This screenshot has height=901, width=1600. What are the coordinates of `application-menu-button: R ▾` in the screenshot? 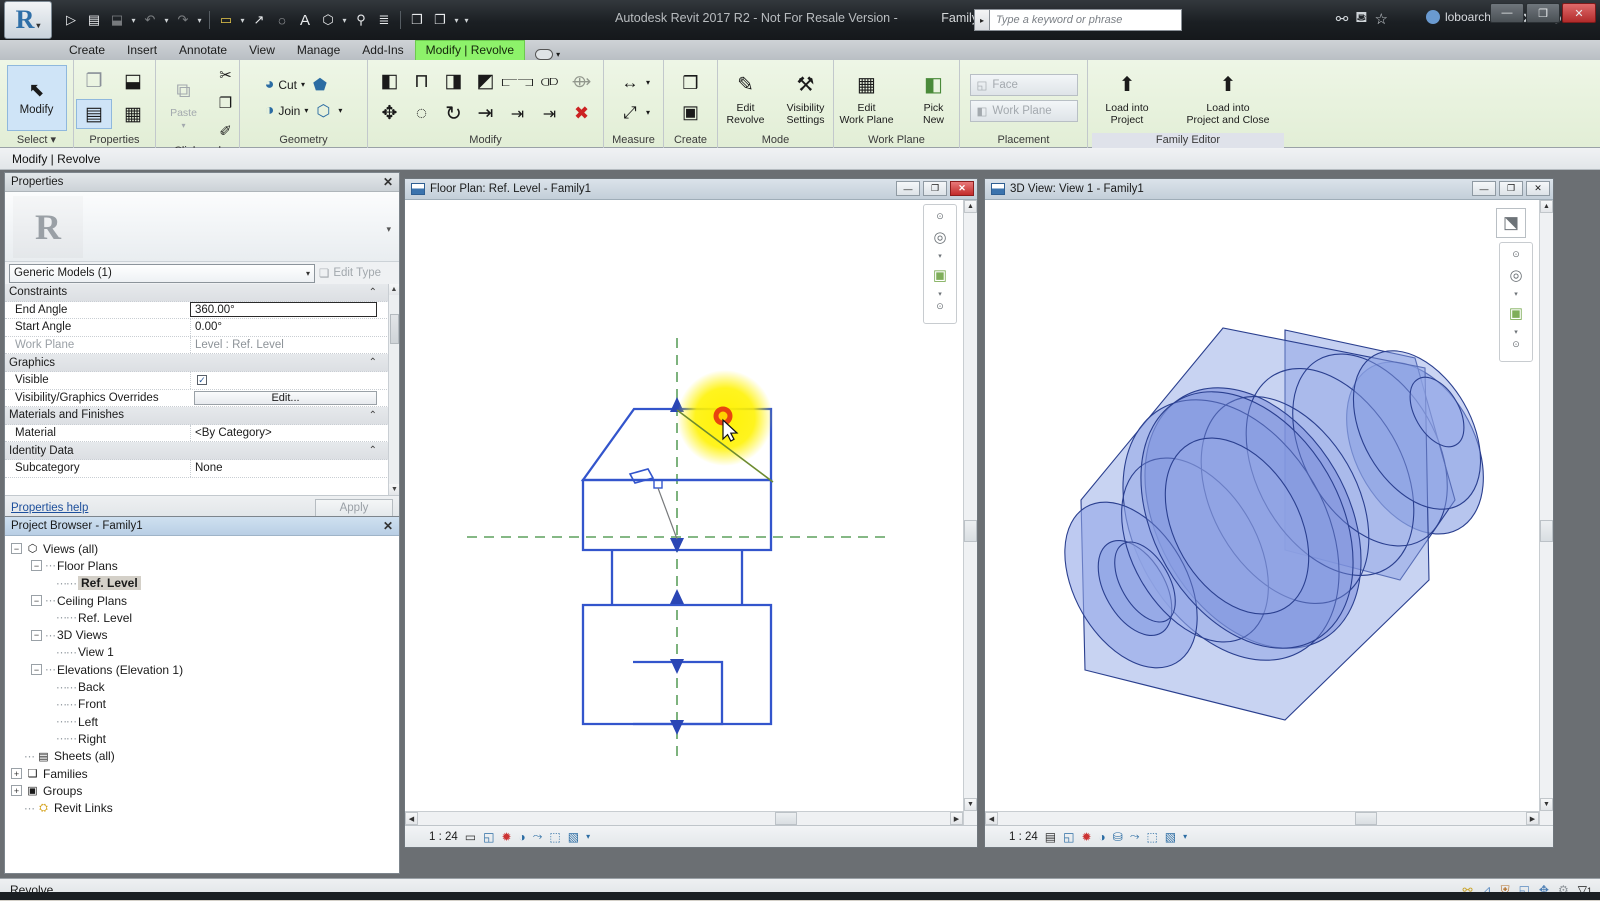 It's located at (28, 20).